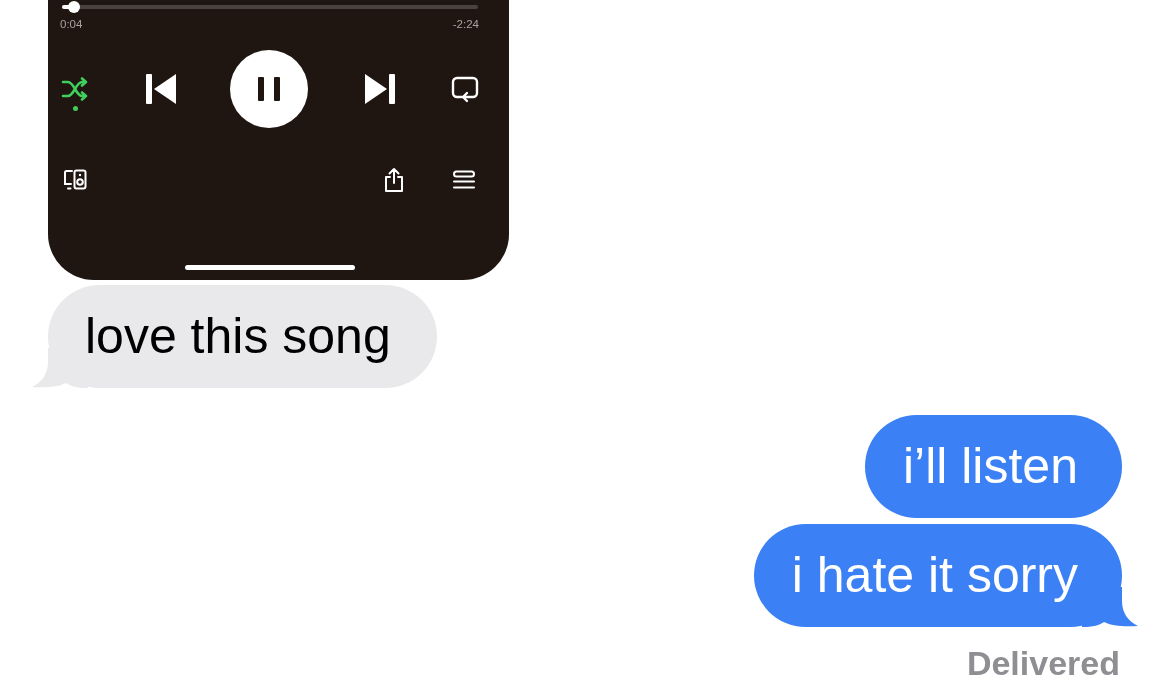 This screenshot has height=685, width=1169. I want to click on next-icon, so click(380, 89).